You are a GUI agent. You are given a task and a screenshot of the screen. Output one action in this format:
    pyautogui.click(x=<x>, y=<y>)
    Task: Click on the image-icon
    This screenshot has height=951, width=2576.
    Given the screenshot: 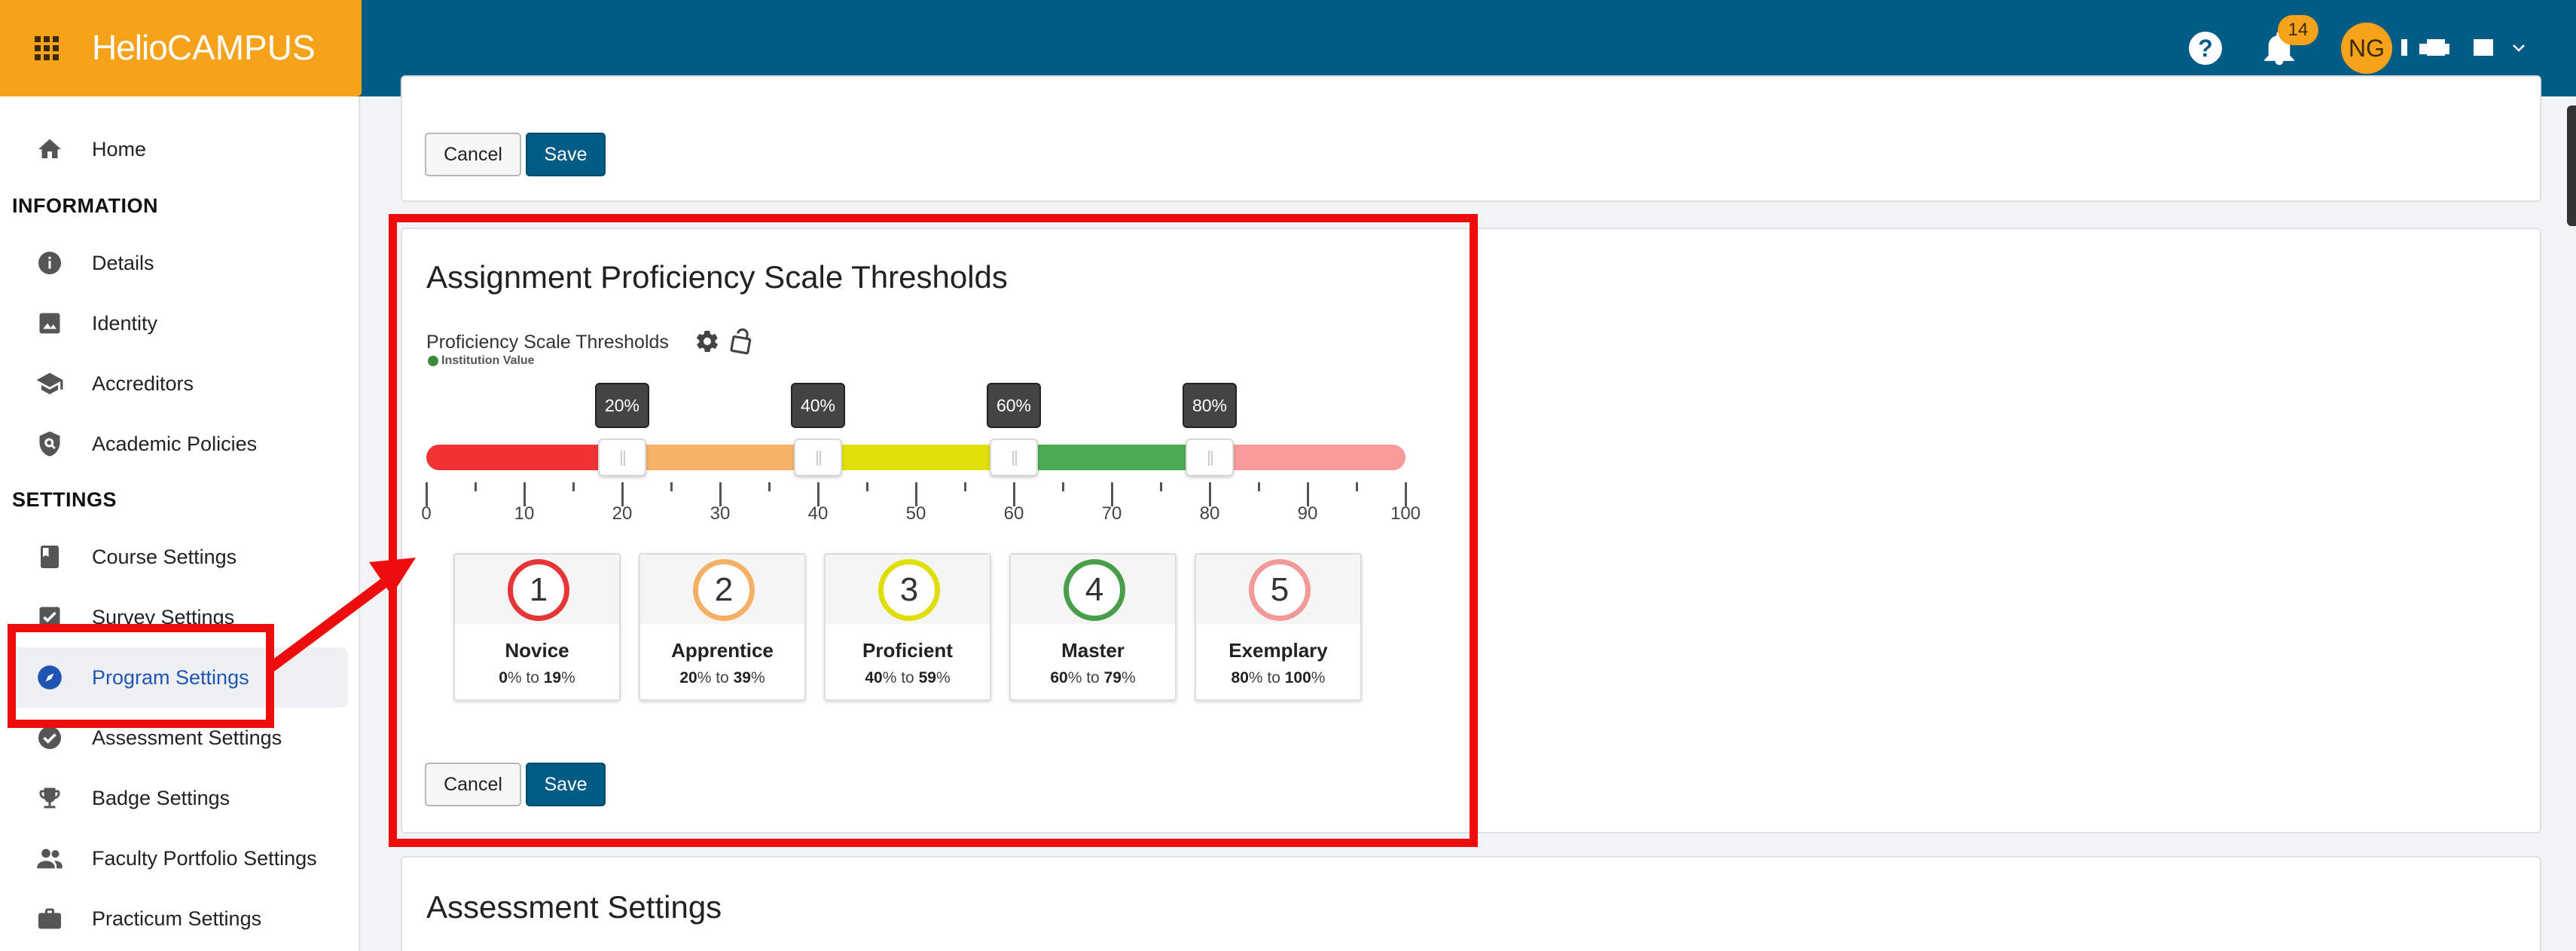 What is the action you would take?
    pyautogui.click(x=50, y=323)
    